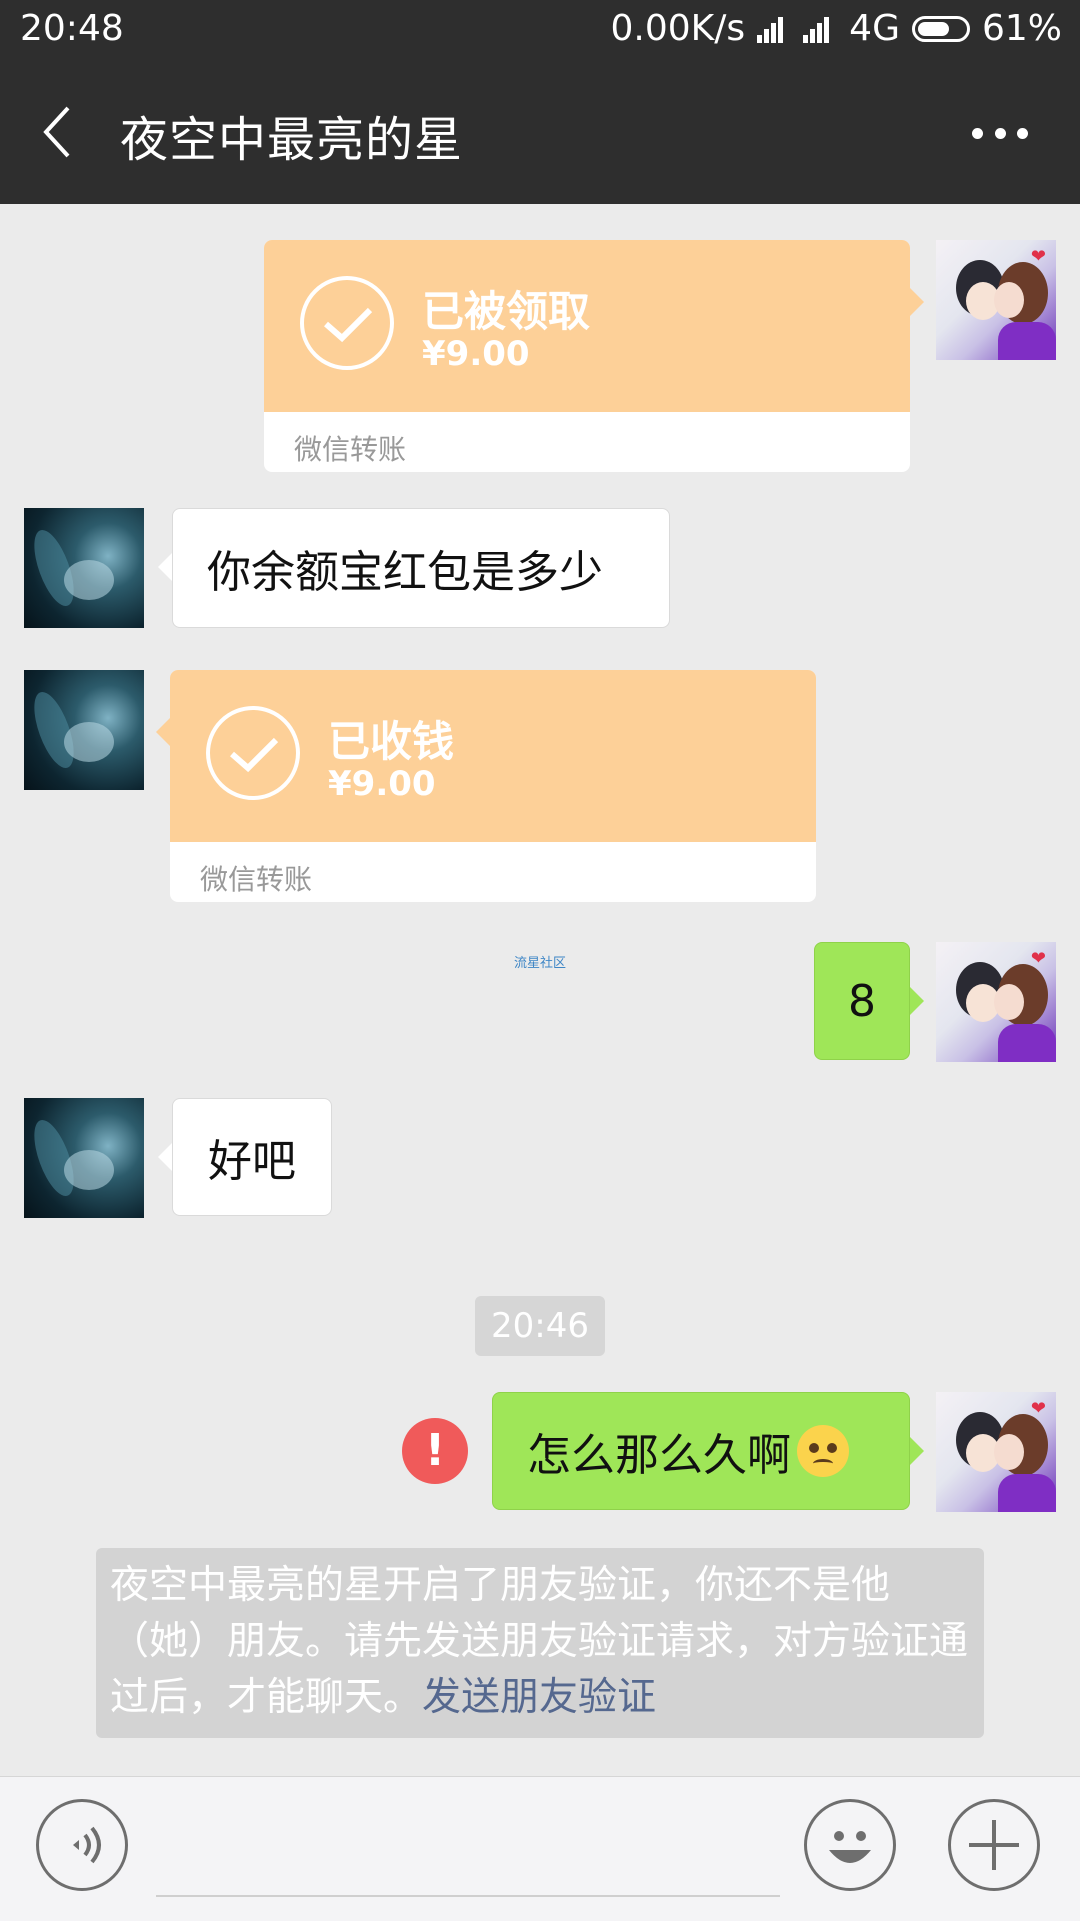 This screenshot has width=1080, height=1921. I want to click on battery-level: 61%, so click(1021, 28).